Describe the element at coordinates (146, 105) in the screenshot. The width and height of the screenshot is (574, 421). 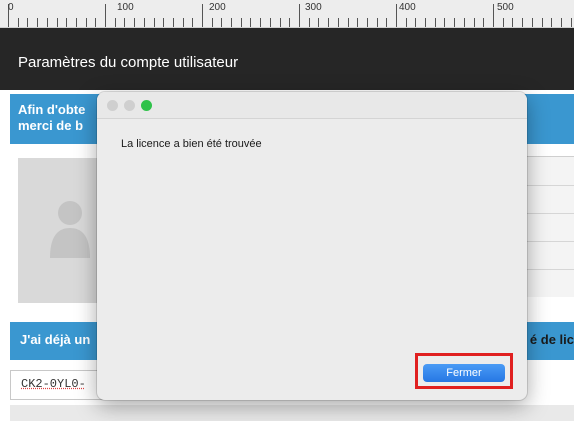
I see `zoom-window-icon` at that location.